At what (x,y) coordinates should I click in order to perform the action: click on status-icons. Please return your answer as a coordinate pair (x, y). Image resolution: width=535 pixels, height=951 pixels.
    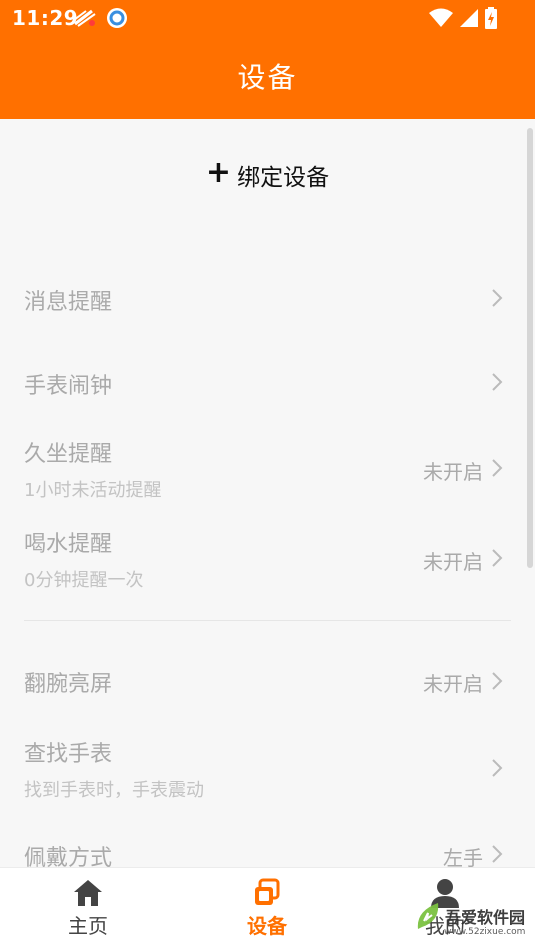
    Looking at the image, I should click on (463, 18).